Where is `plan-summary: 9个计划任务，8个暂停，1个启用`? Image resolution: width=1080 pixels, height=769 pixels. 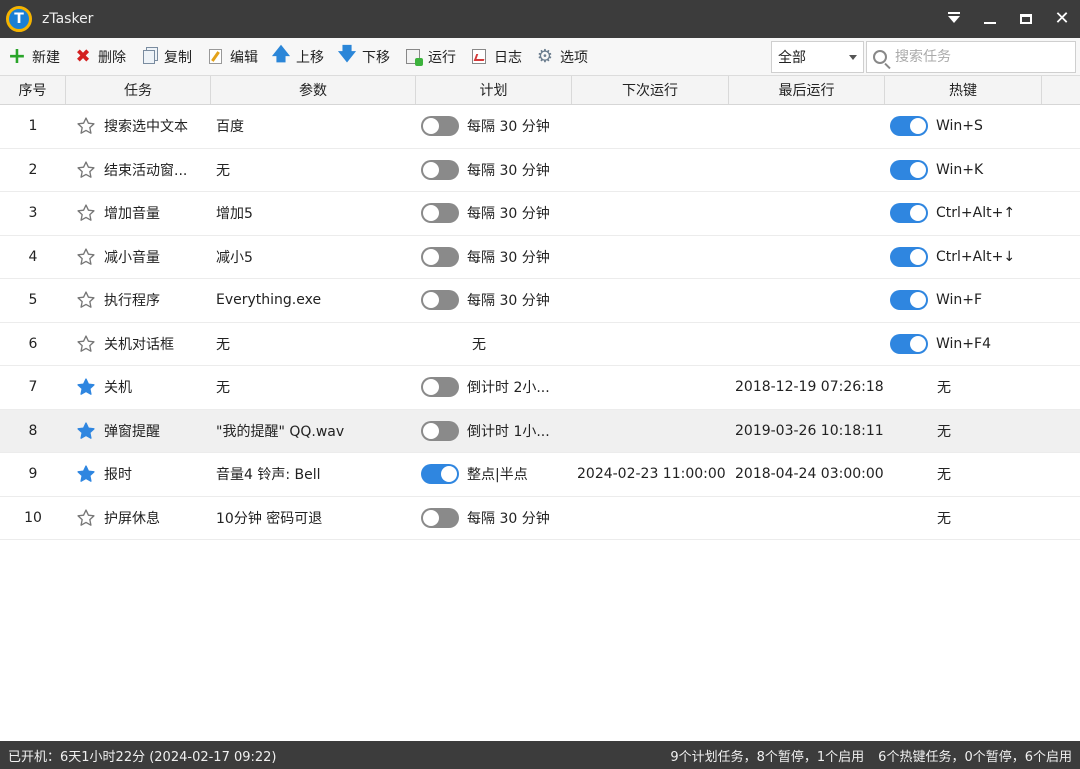
plan-summary: 9个计划任务，8个暂停，1个启用 is located at coordinates (767, 757).